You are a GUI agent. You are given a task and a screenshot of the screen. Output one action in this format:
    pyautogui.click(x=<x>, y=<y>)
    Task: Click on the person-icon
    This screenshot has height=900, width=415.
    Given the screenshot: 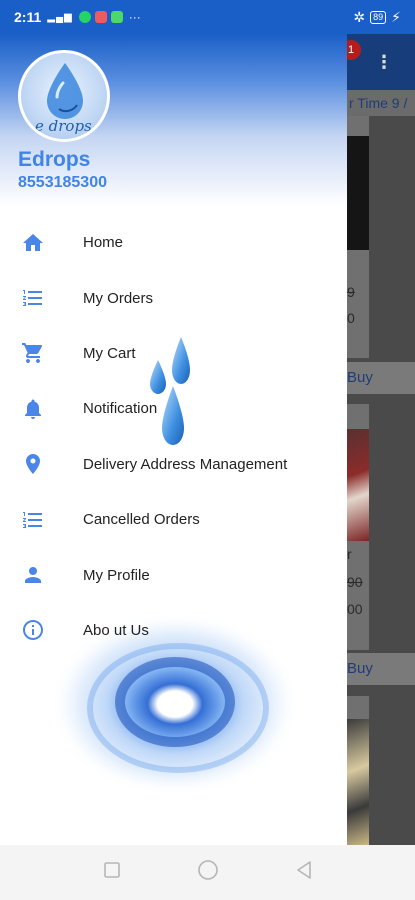 What is the action you would take?
    pyautogui.click(x=33, y=575)
    